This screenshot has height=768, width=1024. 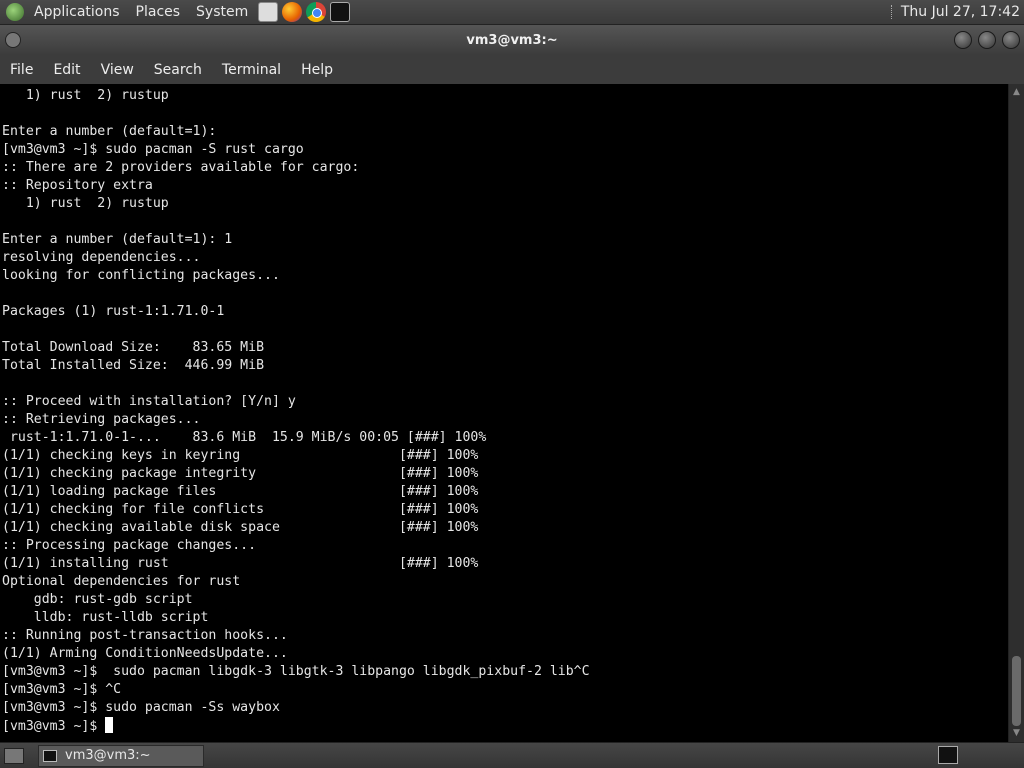 What do you see at coordinates (133, 365) in the screenshot?
I see `terminal-line: Total Installed Size: 446.99 MiB` at bounding box center [133, 365].